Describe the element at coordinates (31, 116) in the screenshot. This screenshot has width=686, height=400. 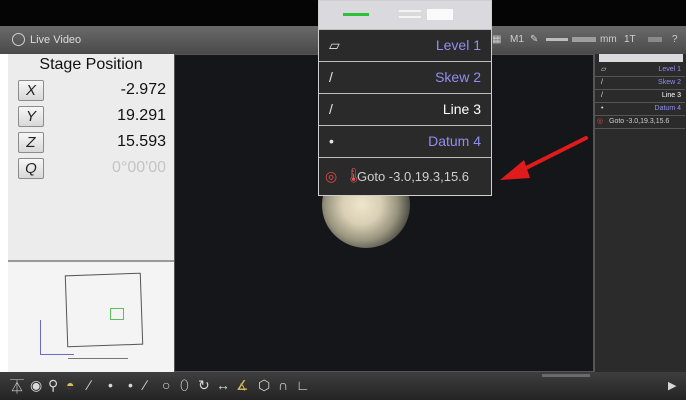
I see `y-axis-button: Y` at that location.